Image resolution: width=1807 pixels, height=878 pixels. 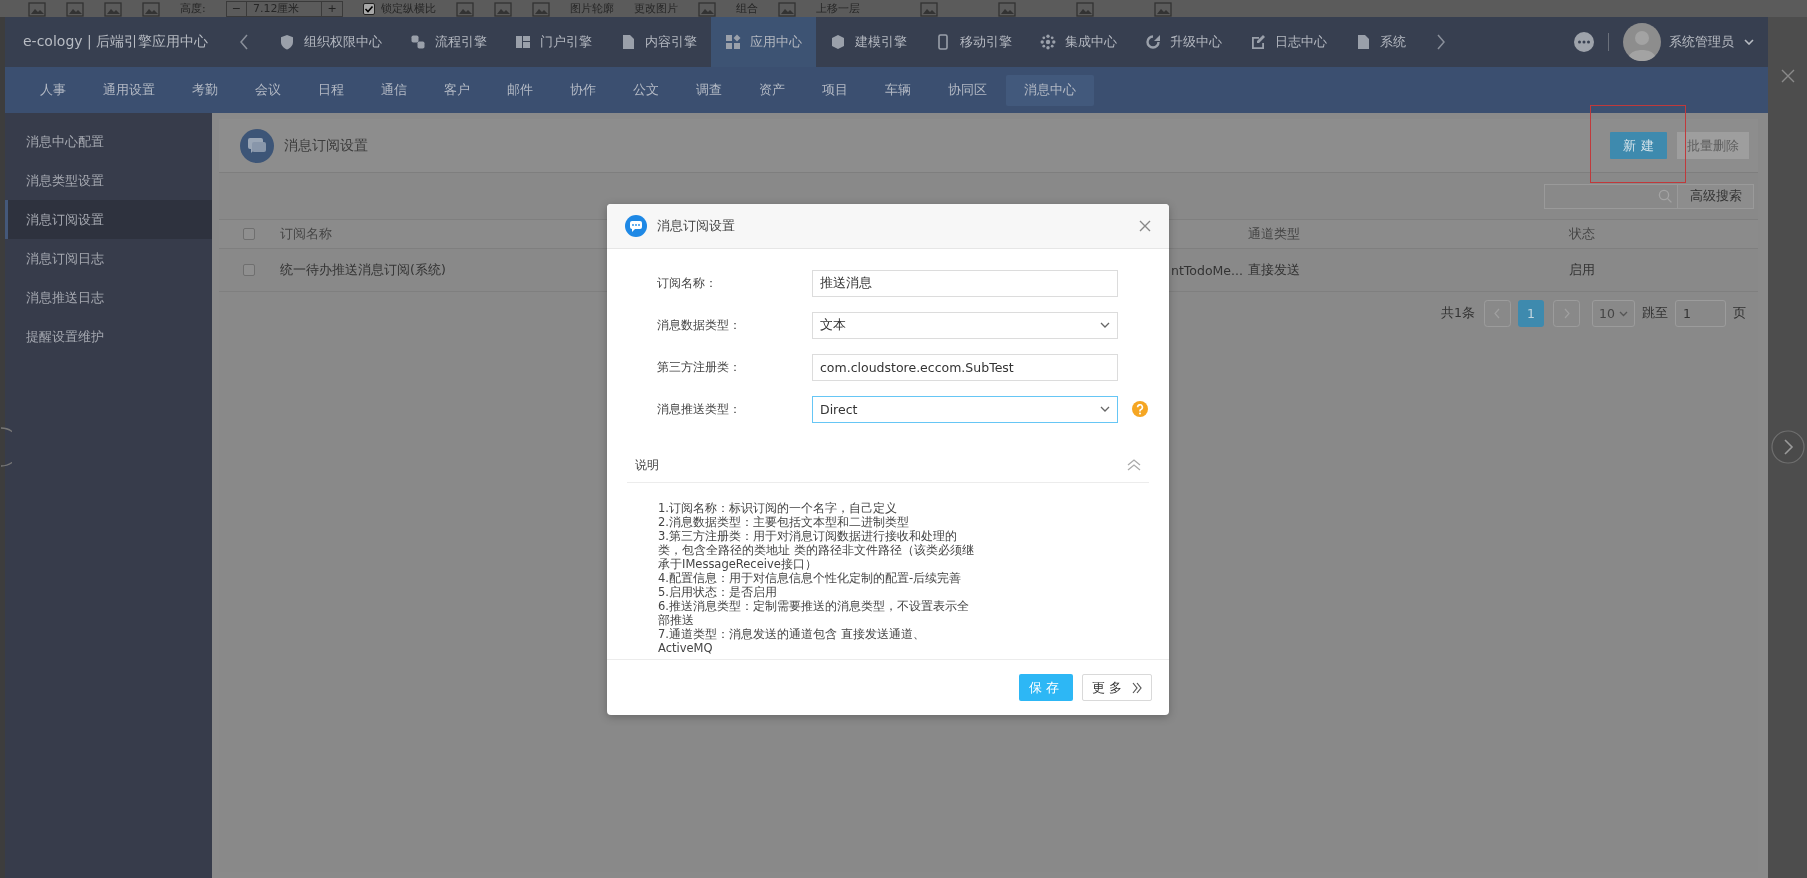 What do you see at coordinates (1380, 42) in the screenshot?
I see `nav-tab: 系统` at bounding box center [1380, 42].